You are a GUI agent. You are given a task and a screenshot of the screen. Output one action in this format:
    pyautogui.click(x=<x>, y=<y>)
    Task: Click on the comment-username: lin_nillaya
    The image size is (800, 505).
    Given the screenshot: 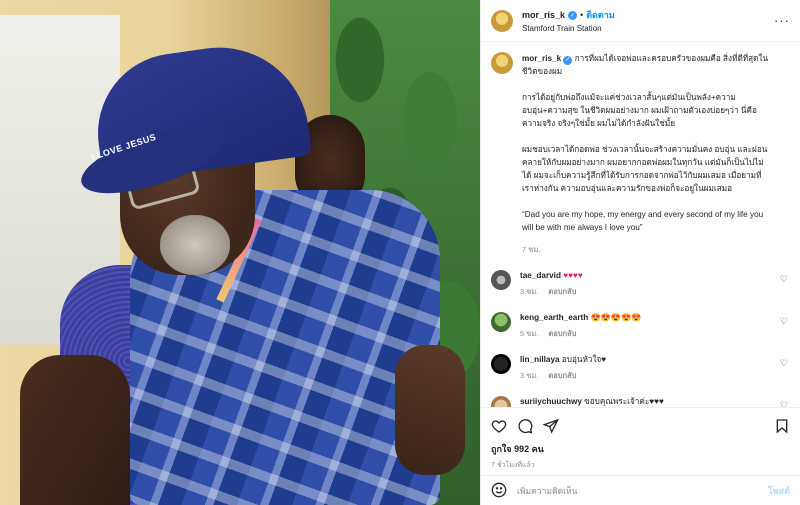 What is the action you would take?
    pyautogui.click(x=540, y=359)
    